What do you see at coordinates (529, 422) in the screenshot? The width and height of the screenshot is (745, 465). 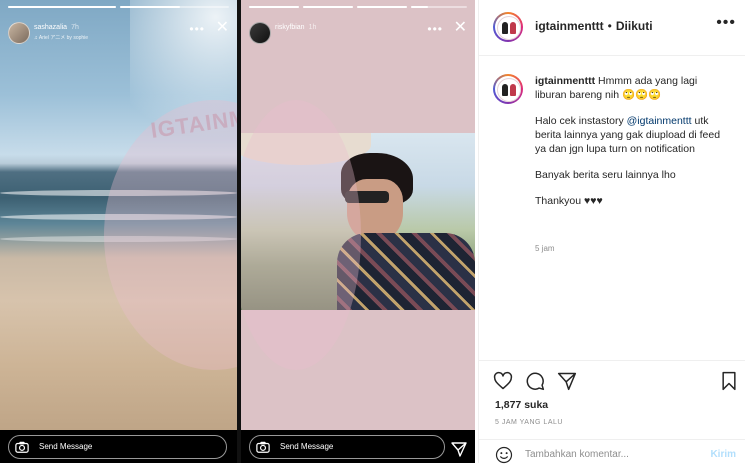 I see `post-time: 5 JAM YANG LALU` at bounding box center [529, 422].